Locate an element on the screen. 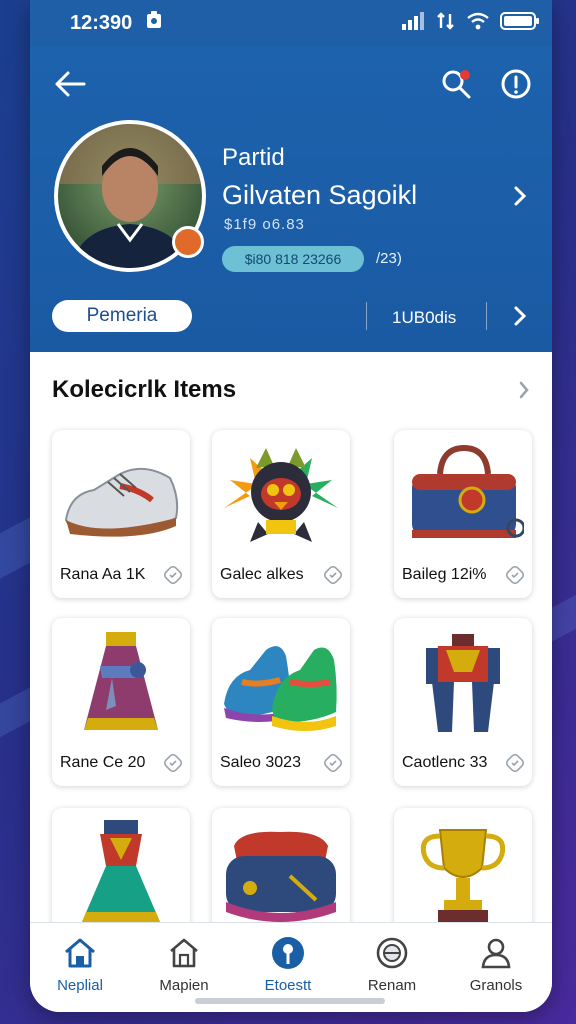 This screenshot has width=576, height=1024. stat-pill: $i80 818 23266 is located at coordinates (293, 259).